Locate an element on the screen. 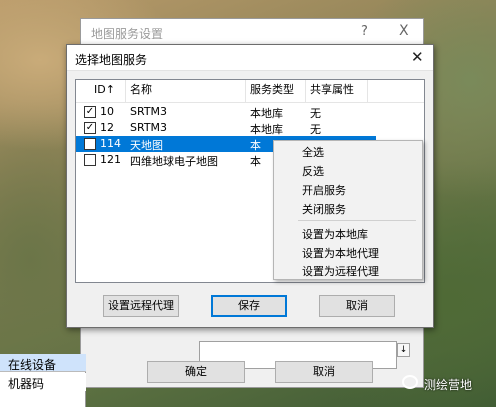 Image resolution: width=496 pixels, height=407 pixels. header-divider is located at coordinates (250, 102).